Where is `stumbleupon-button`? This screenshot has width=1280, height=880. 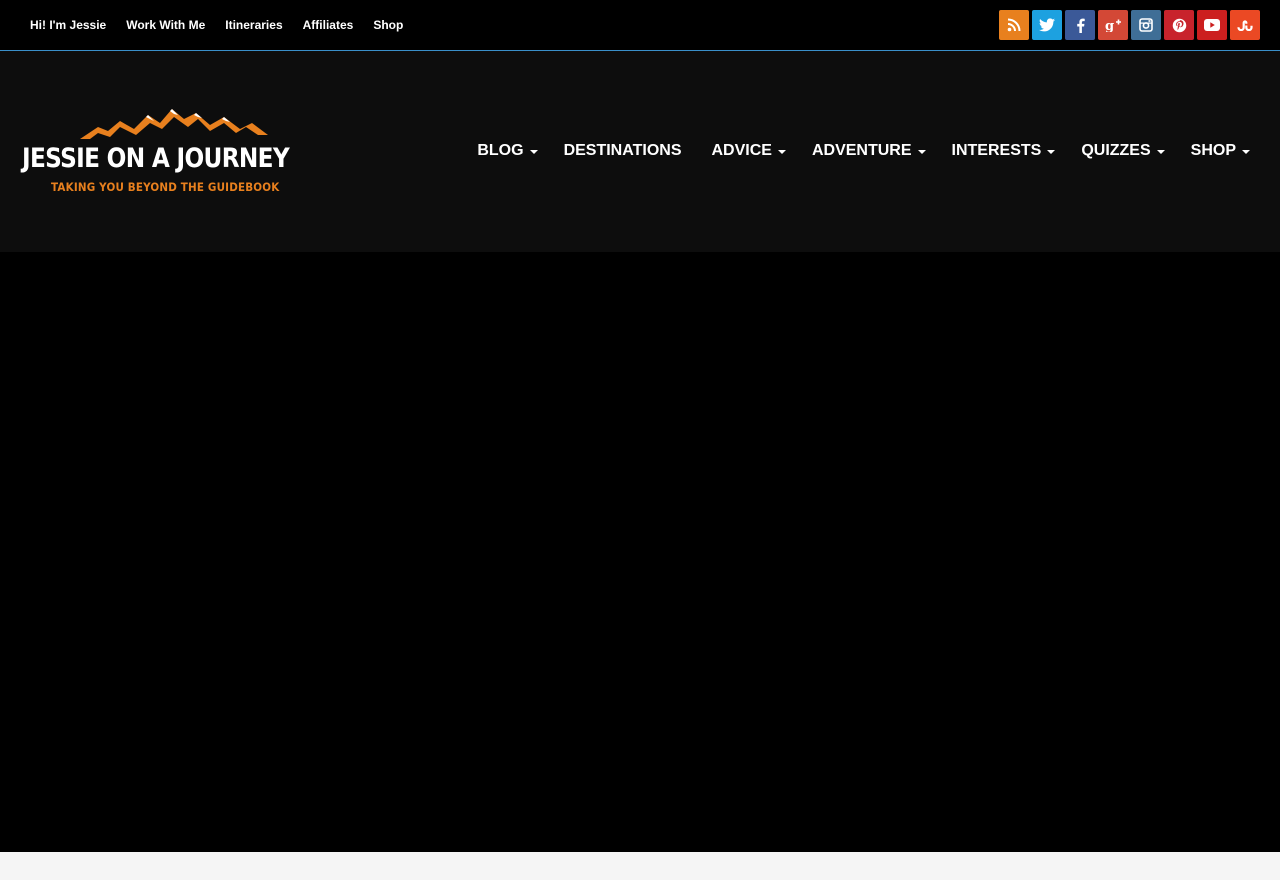
stumbleupon-button is located at coordinates (1245, 25).